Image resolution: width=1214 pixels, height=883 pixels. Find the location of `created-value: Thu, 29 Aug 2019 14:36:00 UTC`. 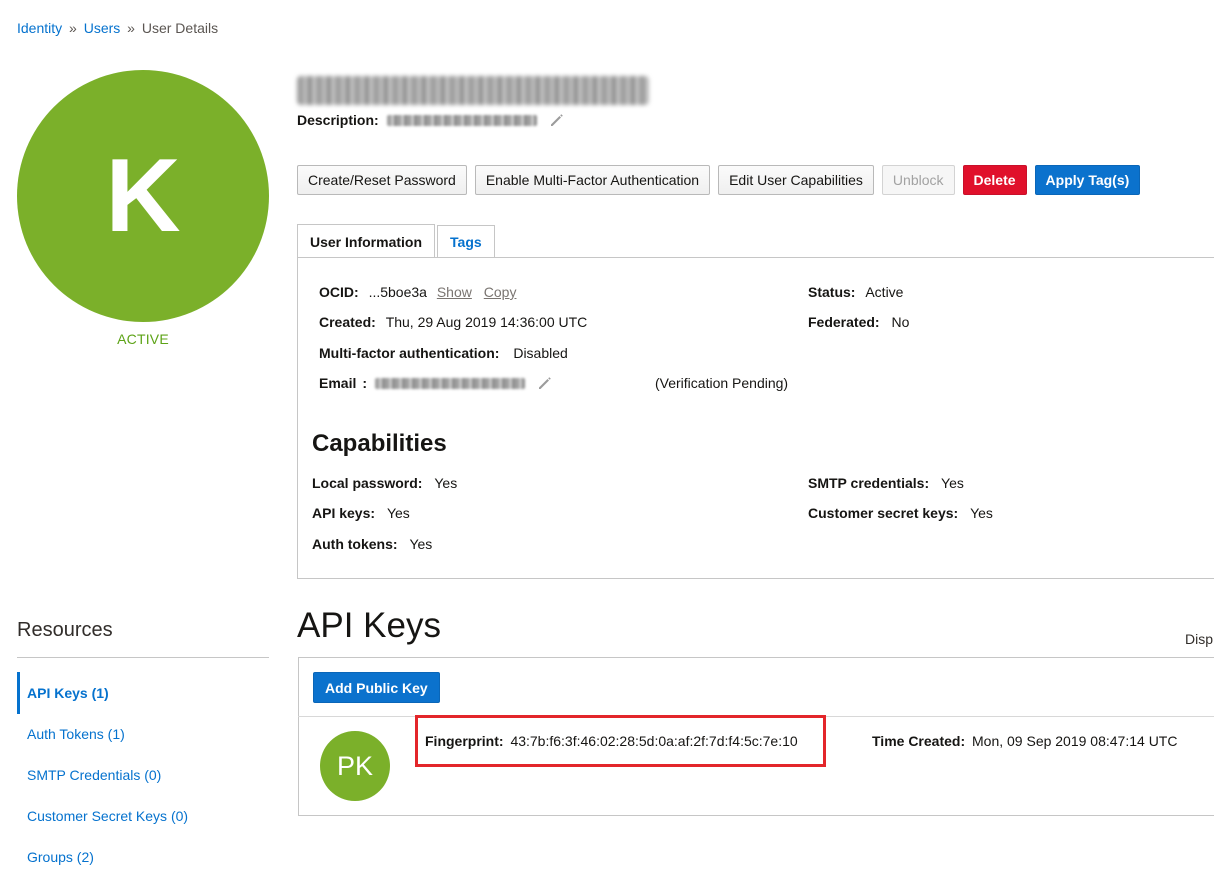

created-value: Thu, 29 Aug 2019 14:36:00 UTC is located at coordinates (486, 322).